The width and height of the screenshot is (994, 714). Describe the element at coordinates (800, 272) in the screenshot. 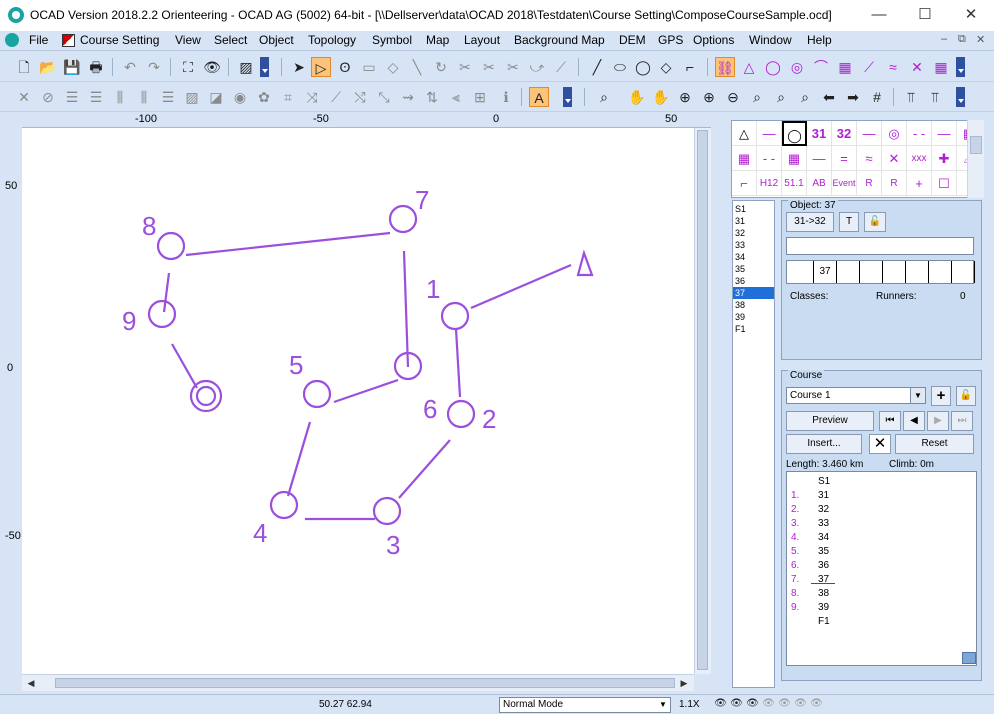

I see `code-cell` at that location.